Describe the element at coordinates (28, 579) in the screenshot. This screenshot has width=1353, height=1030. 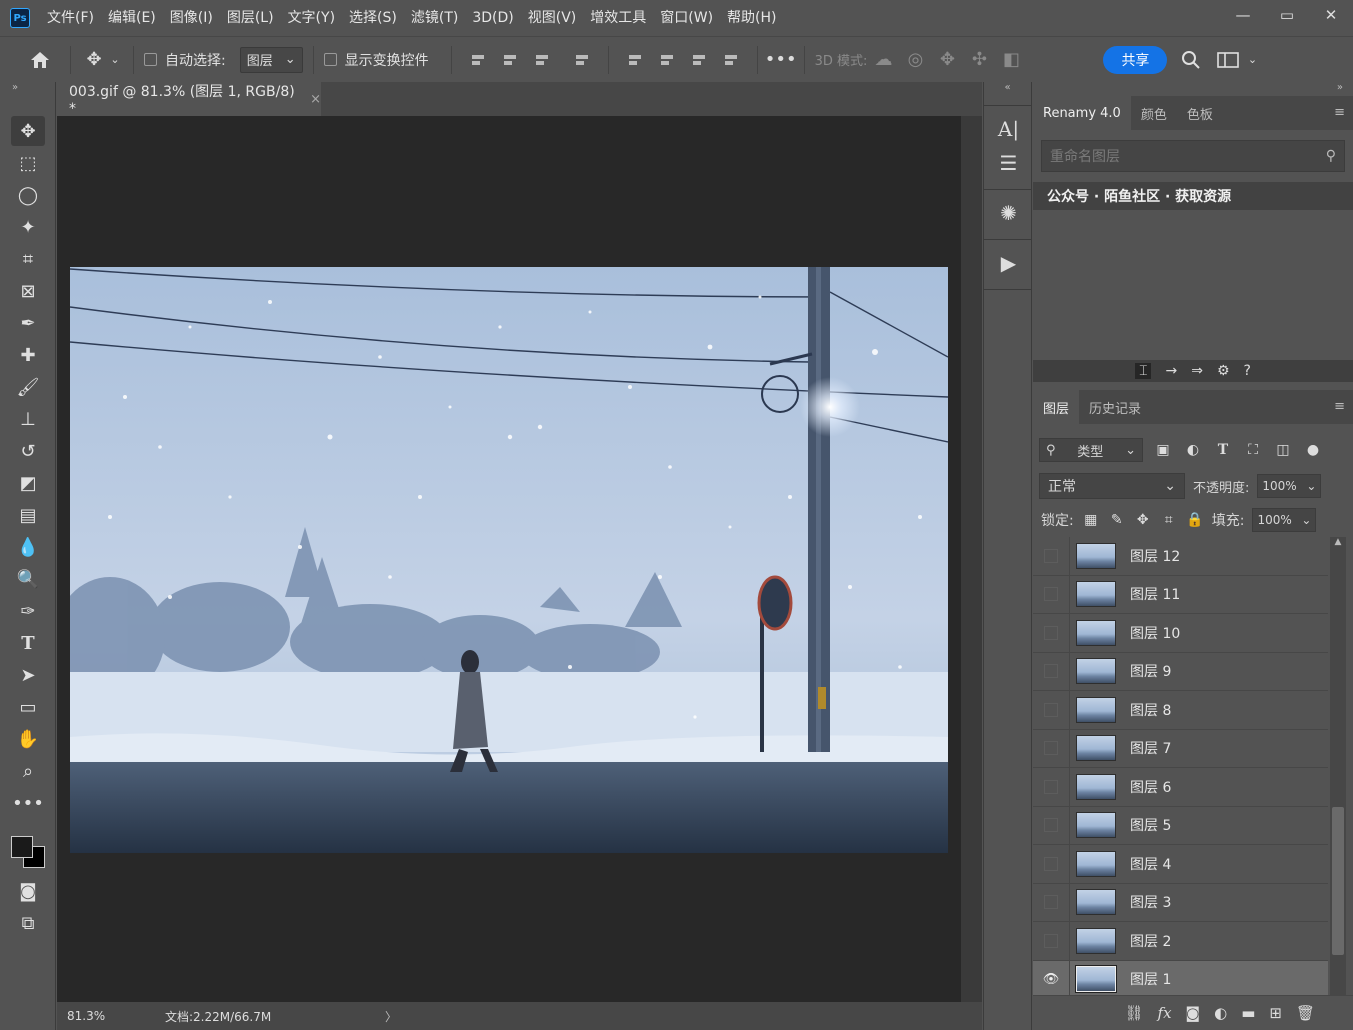
I see `dodge-tool-icon: 🔍` at that location.